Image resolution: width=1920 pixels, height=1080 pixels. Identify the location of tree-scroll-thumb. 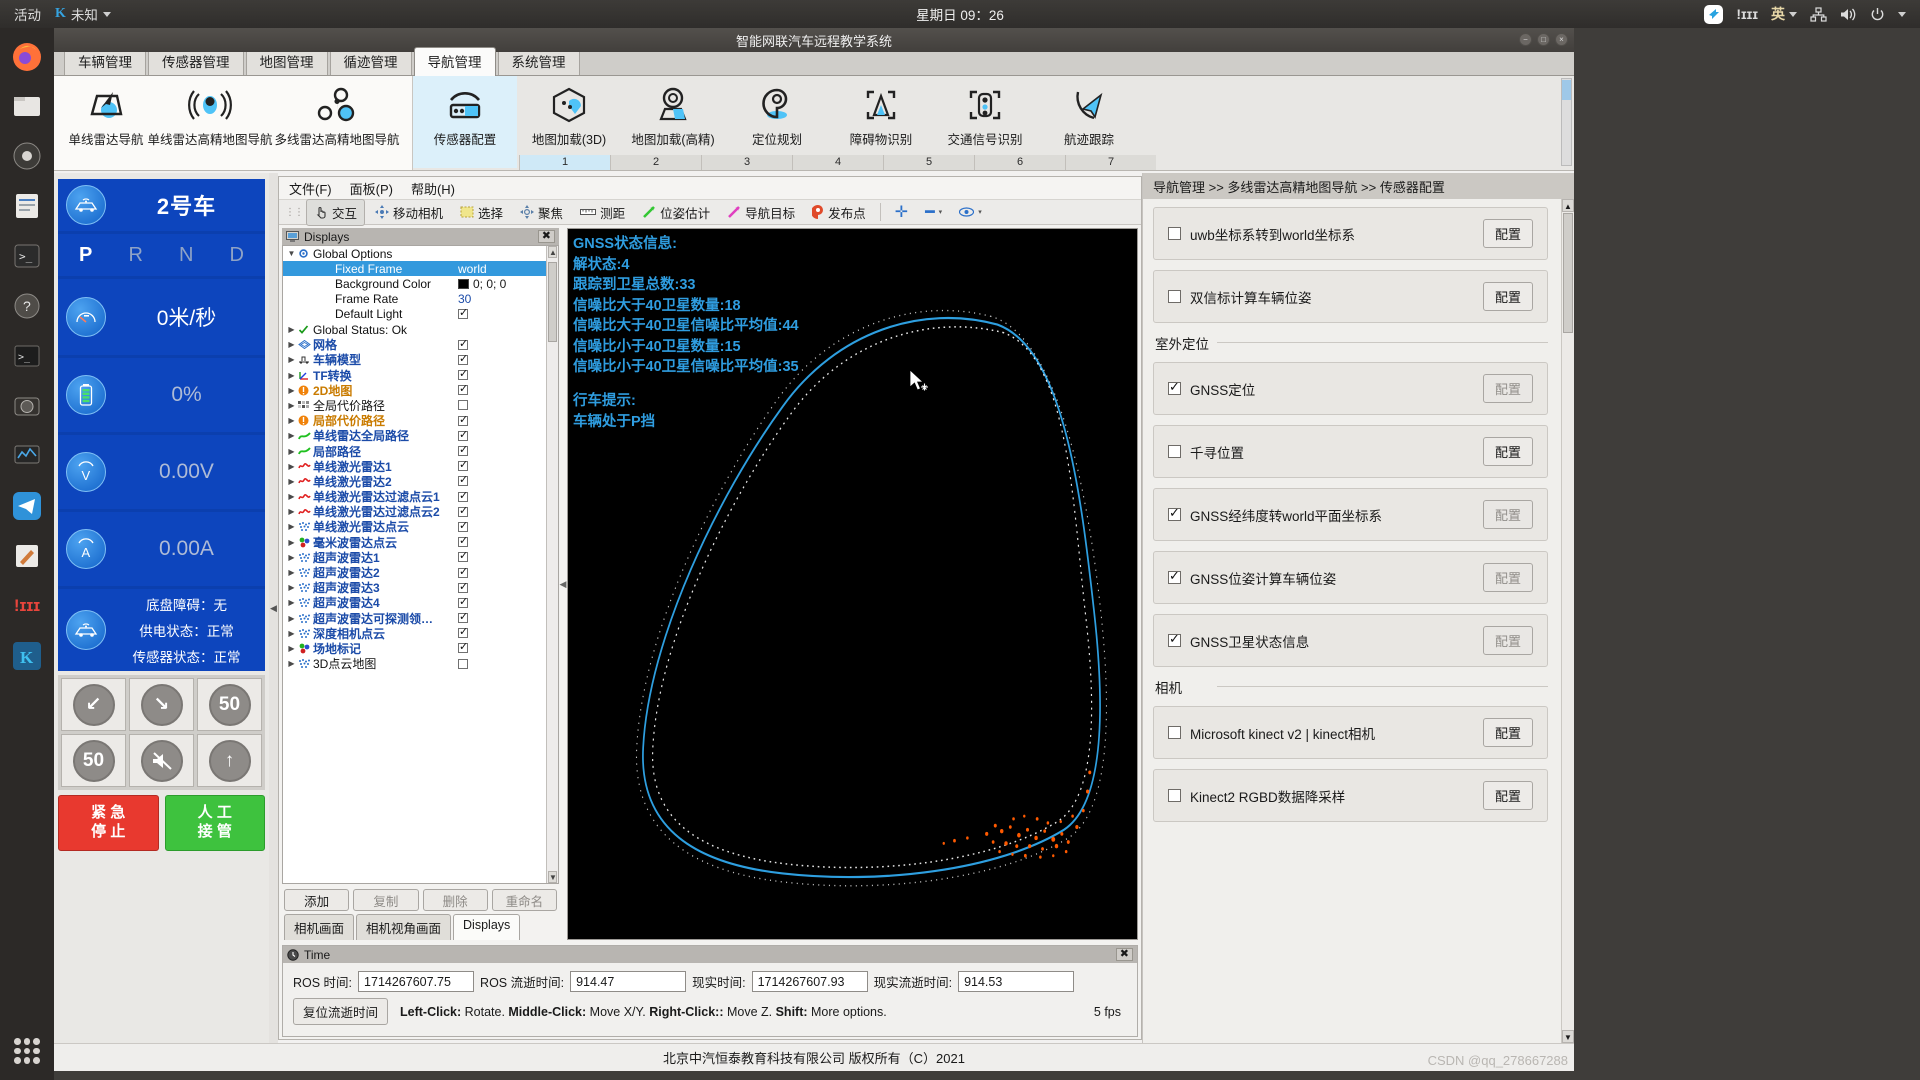
(552, 302).